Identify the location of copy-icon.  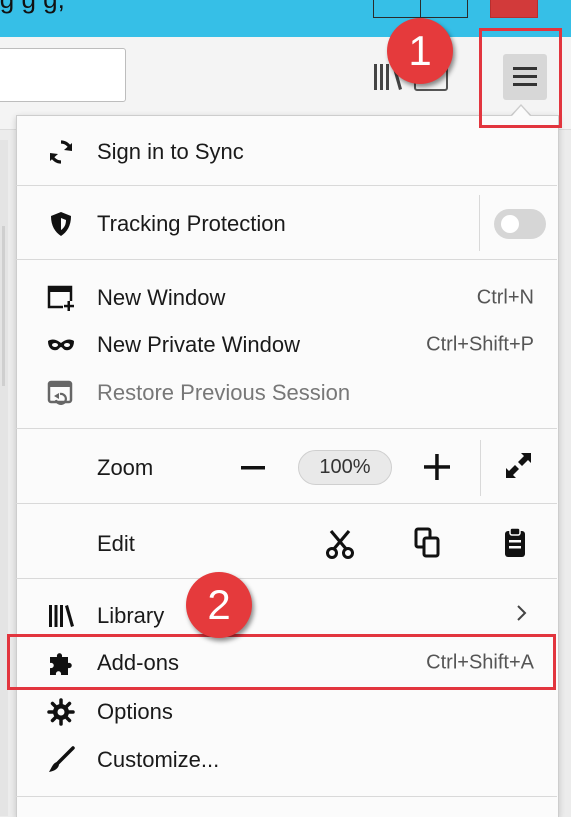
(427, 542).